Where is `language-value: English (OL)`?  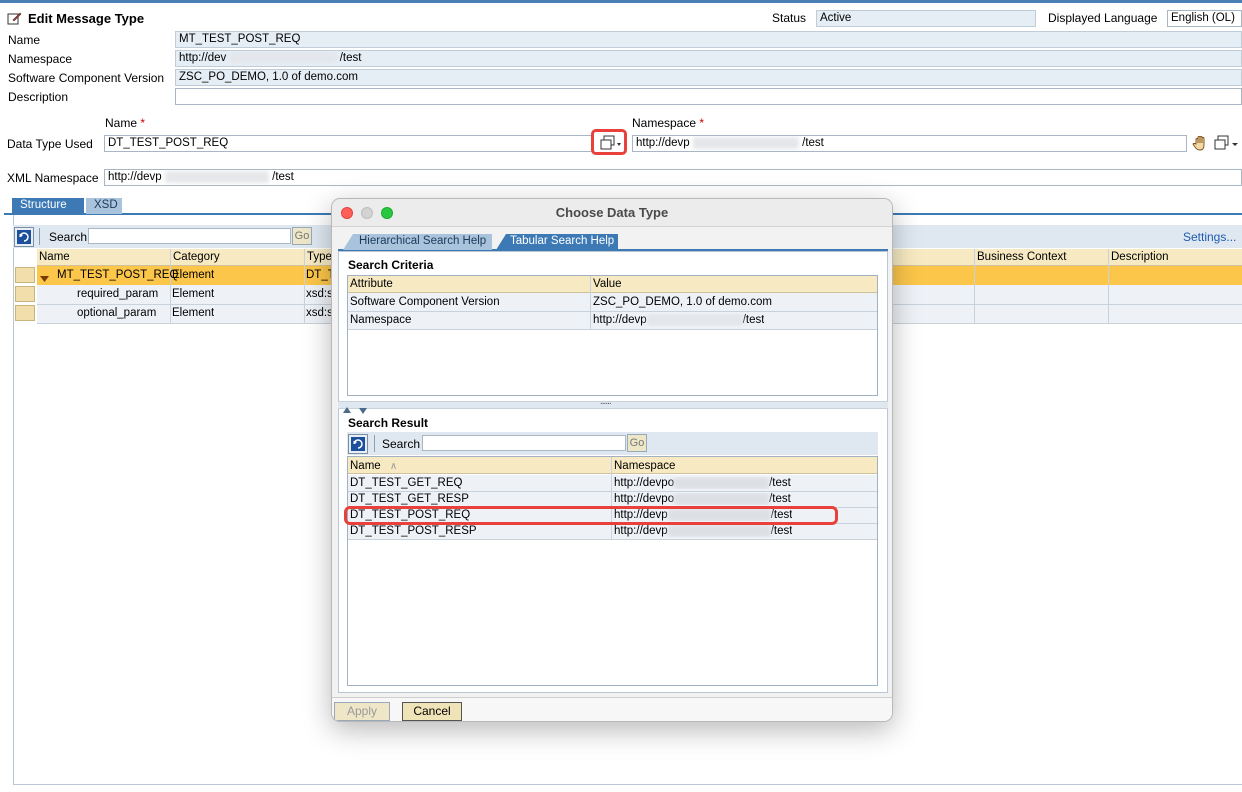 language-value: English (OL) is located at coordinates (1203, 18).